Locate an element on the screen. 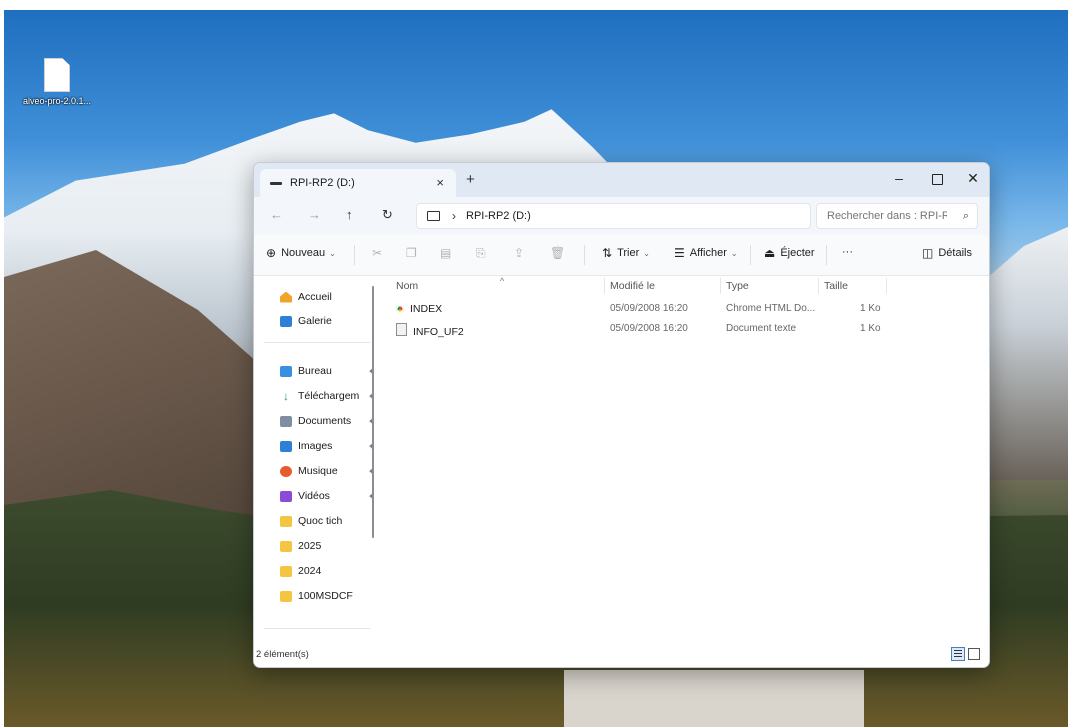  tab-rpi-rp2: RPI-RP2 (D:) × is located at coordinates (358, 183).